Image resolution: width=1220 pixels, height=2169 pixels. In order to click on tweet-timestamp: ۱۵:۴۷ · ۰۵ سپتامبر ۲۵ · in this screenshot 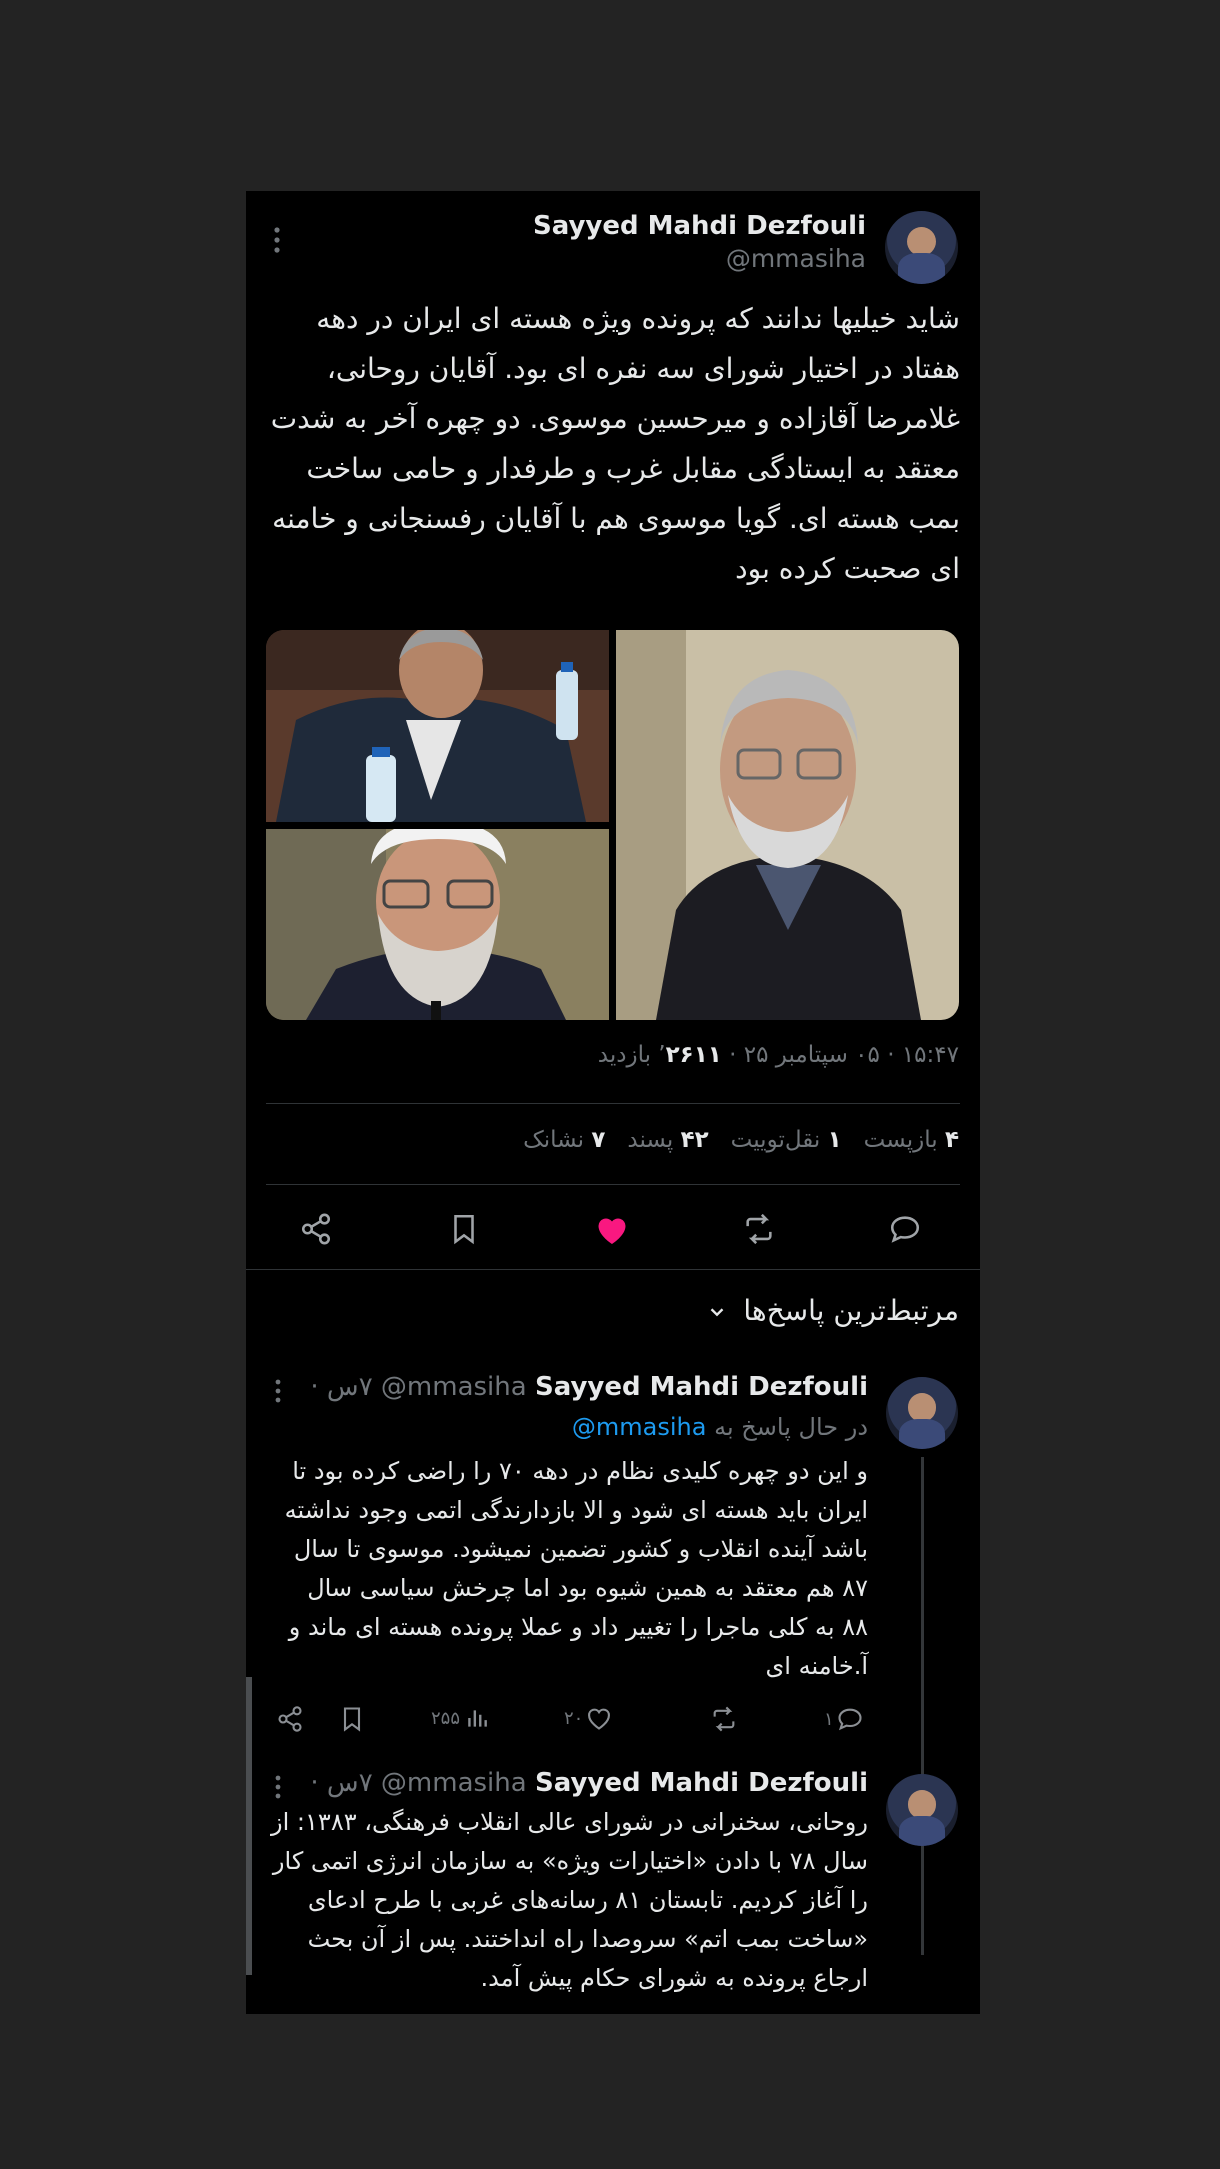, I will do `click(840, 1055)`.